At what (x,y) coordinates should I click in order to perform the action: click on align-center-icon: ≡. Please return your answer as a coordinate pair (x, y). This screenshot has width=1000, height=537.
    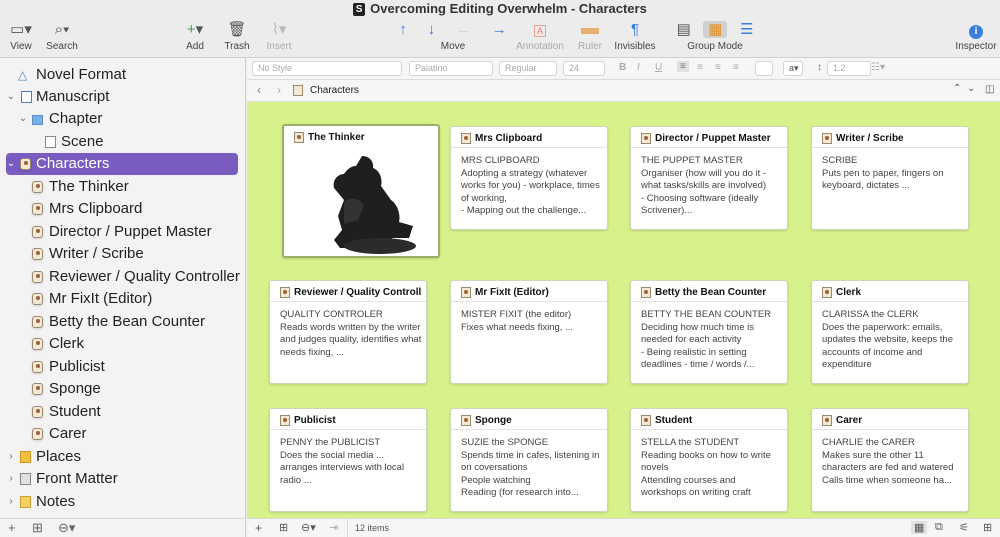
    Looking at the image, I should click on (700, 67).